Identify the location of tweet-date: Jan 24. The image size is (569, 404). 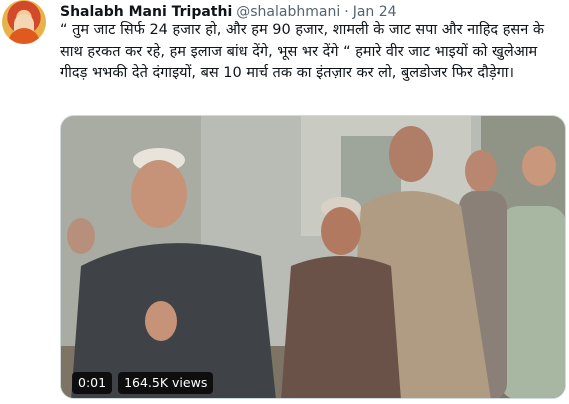
(375, 12).